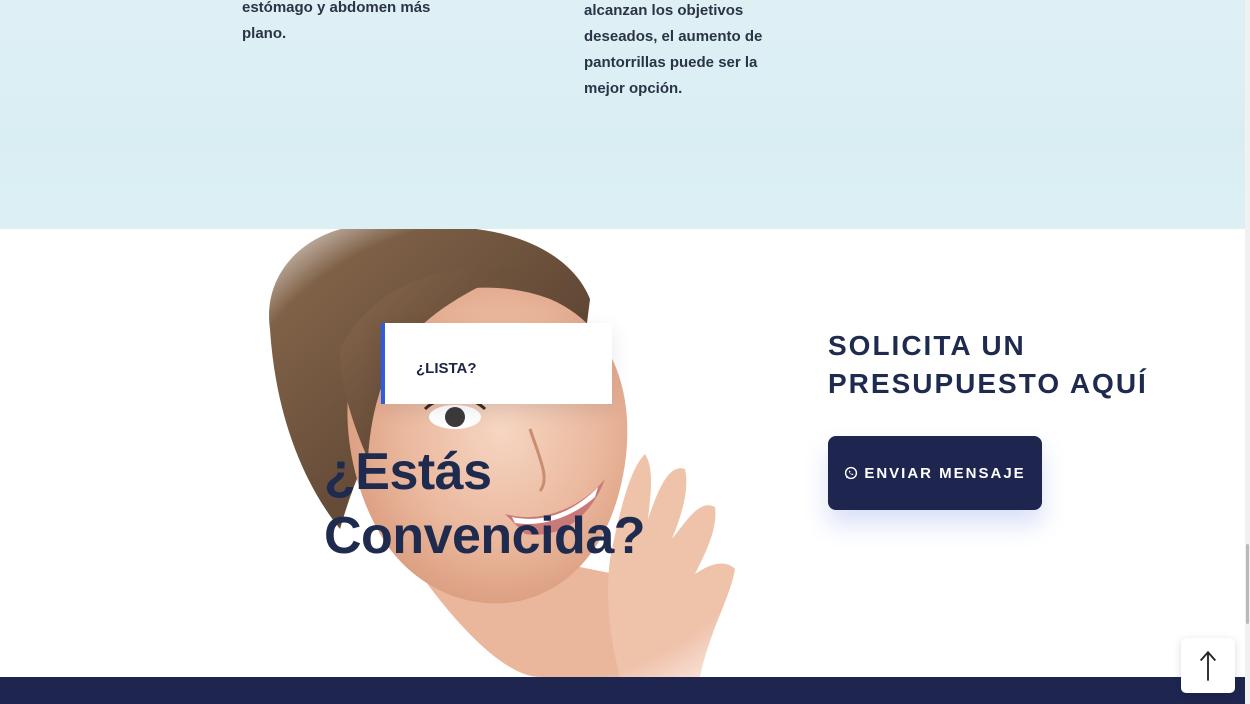 The height and width of the screenshot is (704, 1250). What do you see at coordinates (446, 368) in the screenshot?
I see `lista-label: ¿LISTA?` at bounding box center [446, 368].